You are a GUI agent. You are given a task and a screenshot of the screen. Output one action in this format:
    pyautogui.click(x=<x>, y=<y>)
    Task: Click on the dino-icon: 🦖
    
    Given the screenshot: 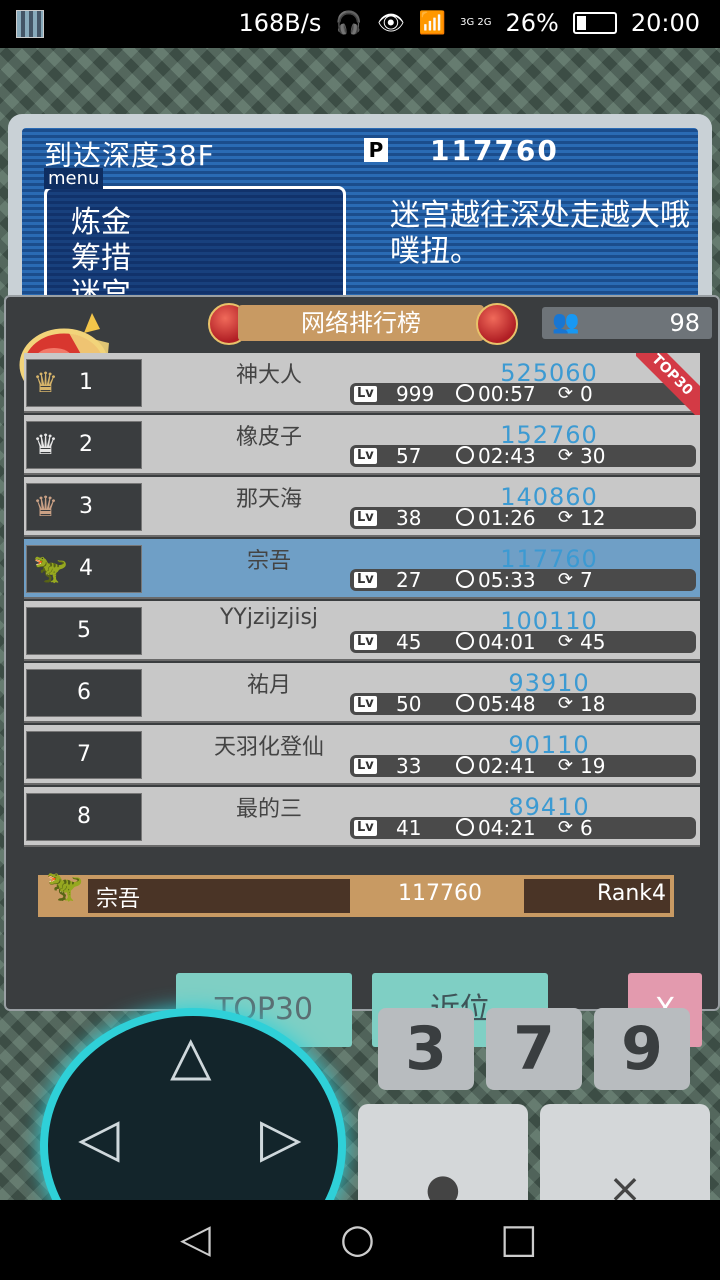 What is the action you would take?
    pyautogui.click(x=50, y=568)
    